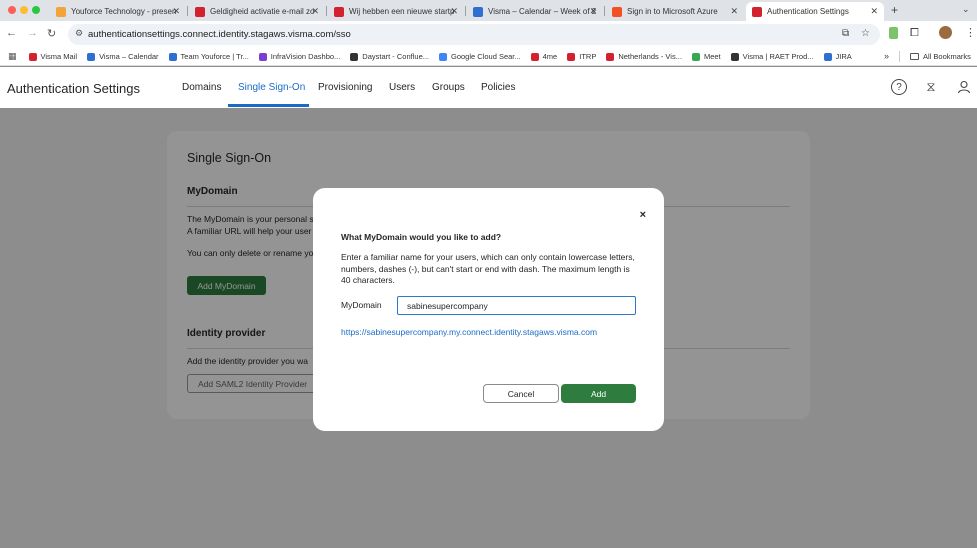 Image resolution: width=977 pixels, height=548 pixels. Describe the element at coordinates (79, 33) in the screenshot. I see `site-info-icon: ⚙` at that location.